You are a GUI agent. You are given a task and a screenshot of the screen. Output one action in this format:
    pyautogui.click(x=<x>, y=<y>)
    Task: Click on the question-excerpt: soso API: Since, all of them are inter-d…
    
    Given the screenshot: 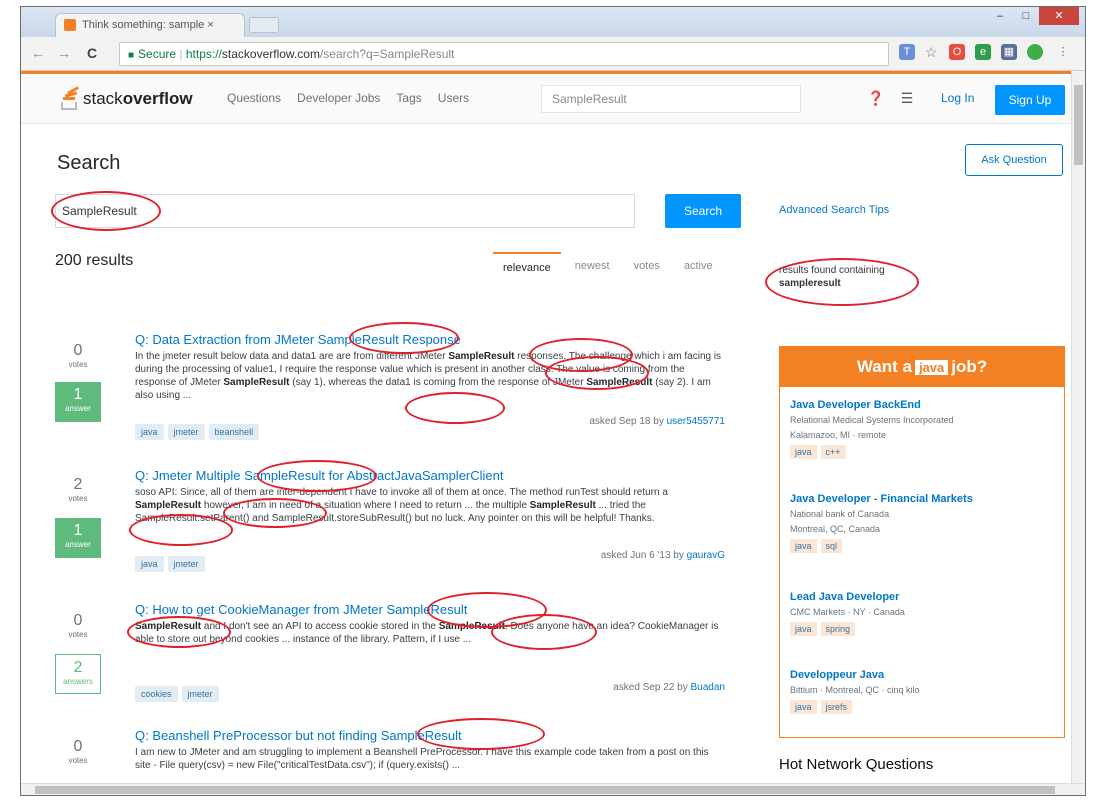 What is the action you would take?
    pyautogui.click(x=401, y=505)
    